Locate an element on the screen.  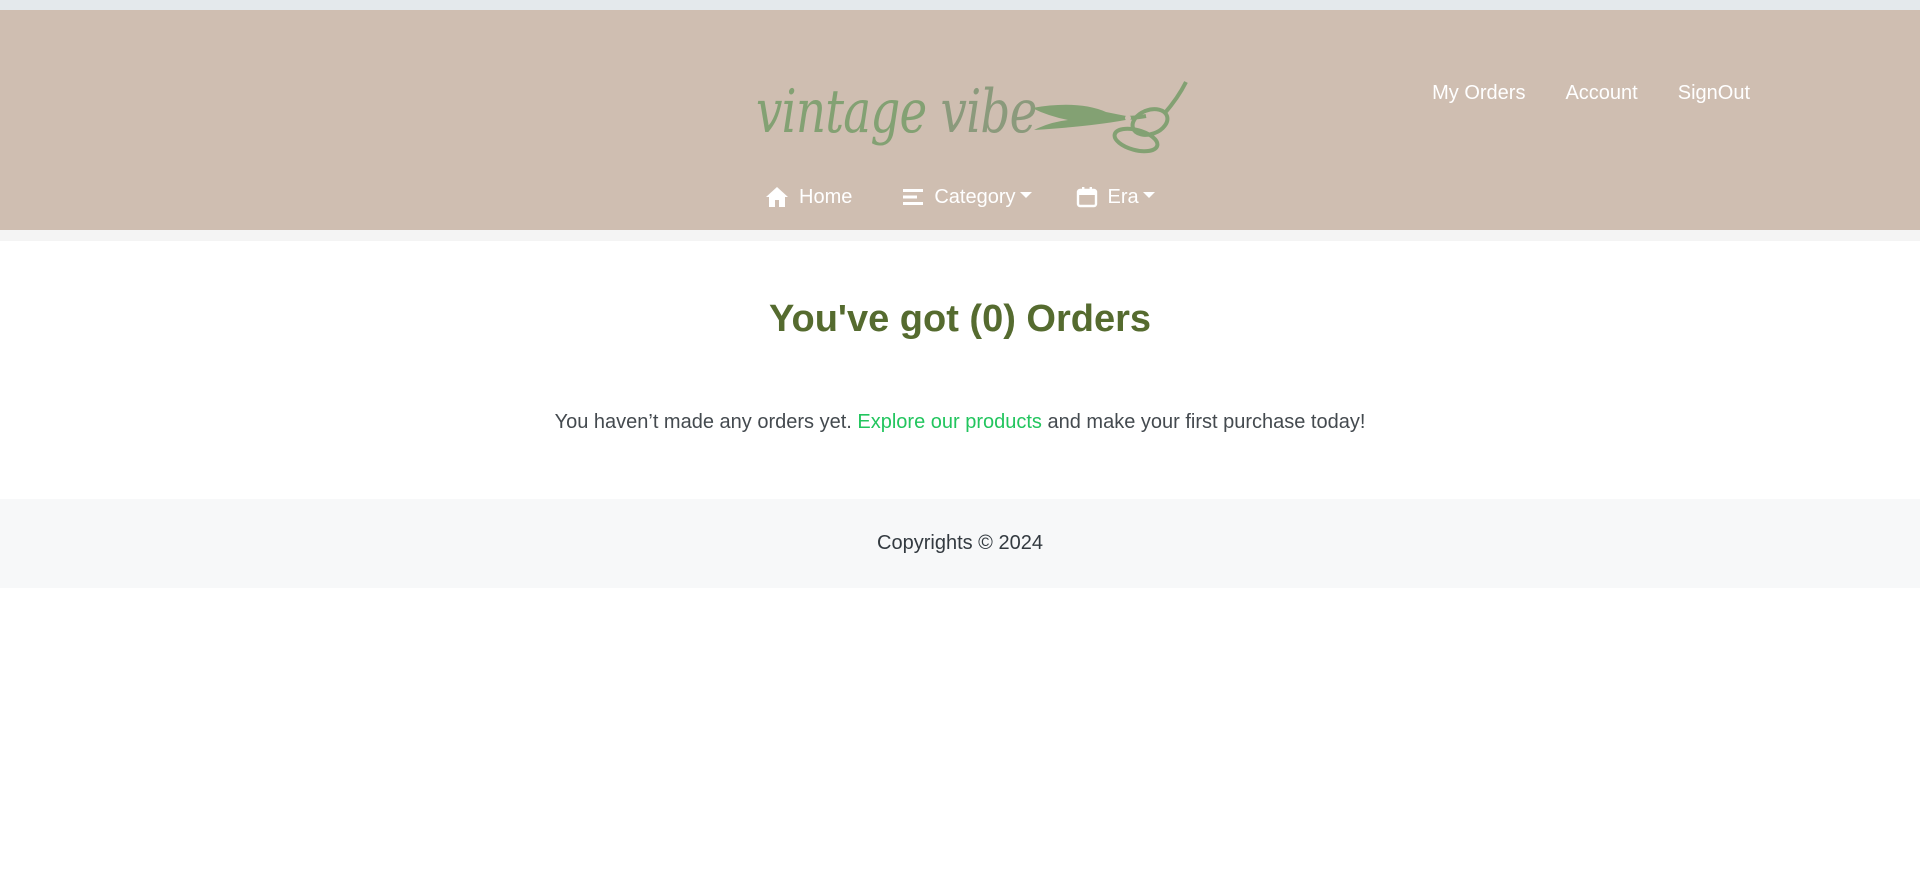
logo-word-vibe: vibe is located at coordinates (989, 112).